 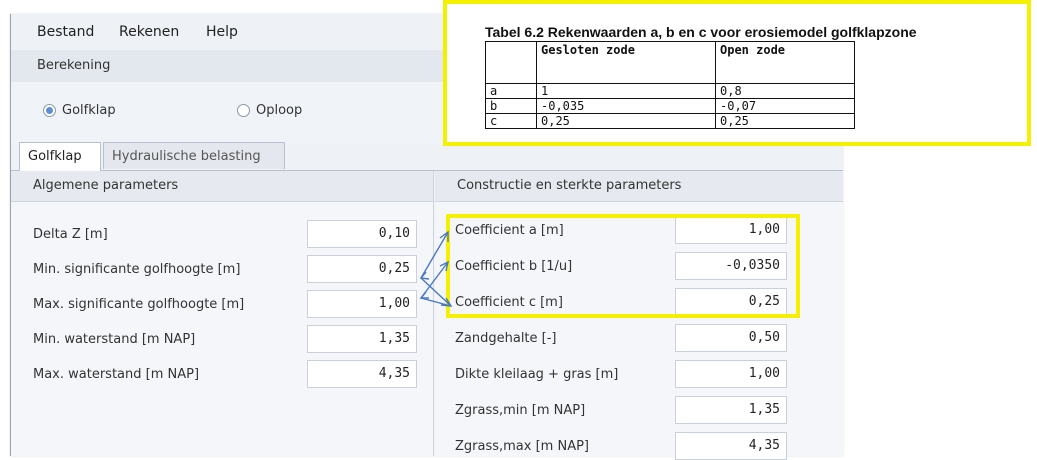 I want to click on annotation-arrows, so click(x=436, y=268).